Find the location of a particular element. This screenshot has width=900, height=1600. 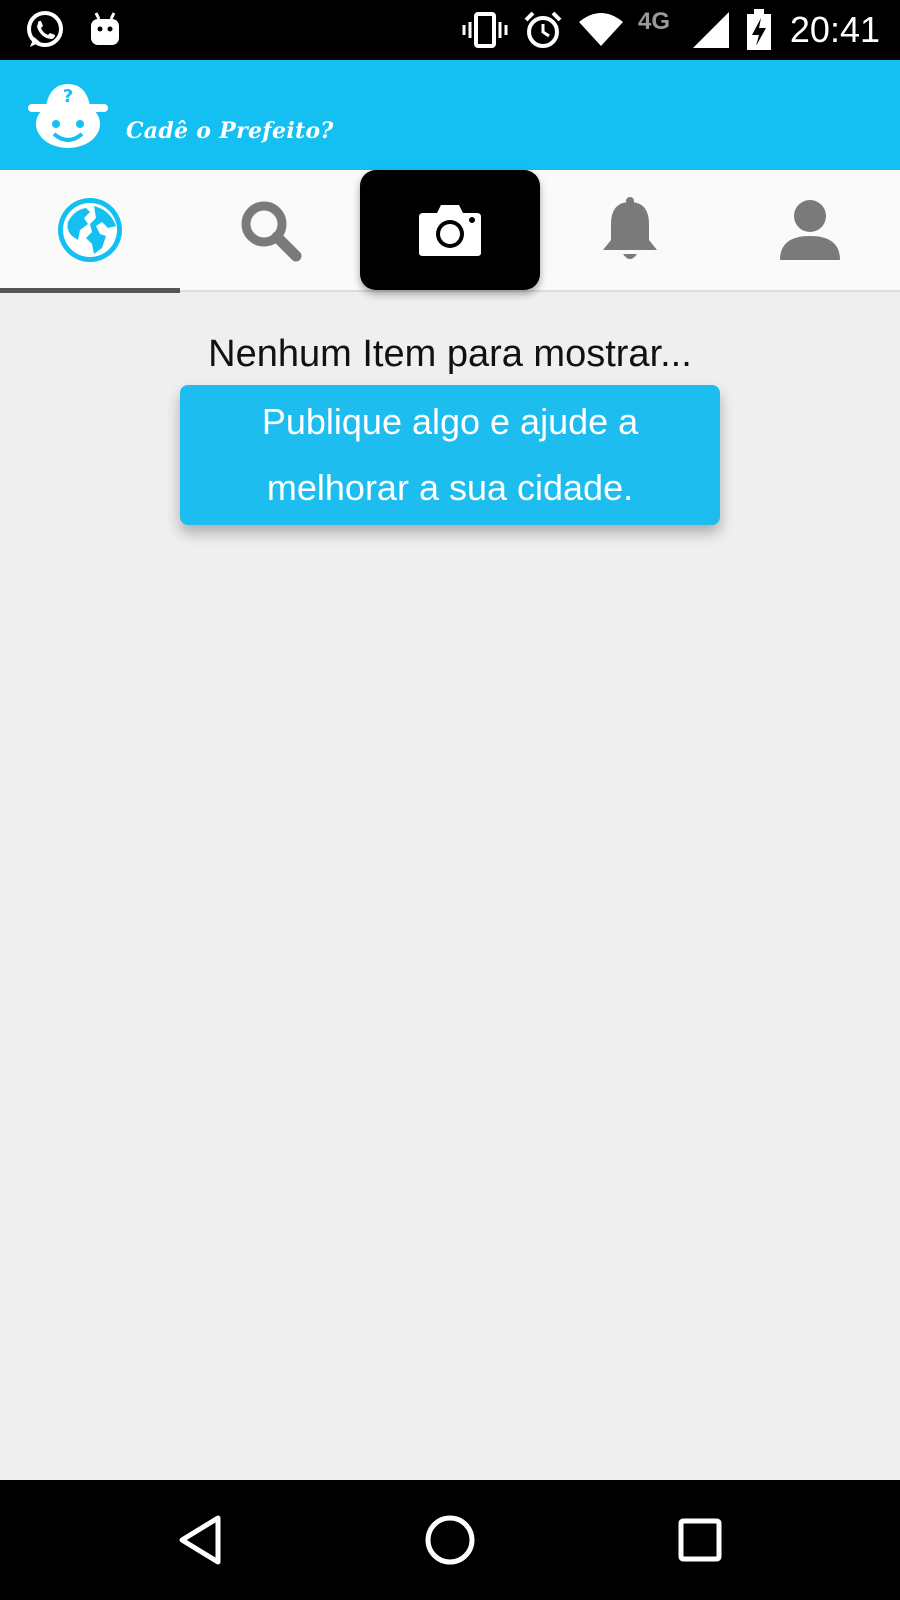

status-bar: 4G 20:41 is located at coordinates (450, 30).